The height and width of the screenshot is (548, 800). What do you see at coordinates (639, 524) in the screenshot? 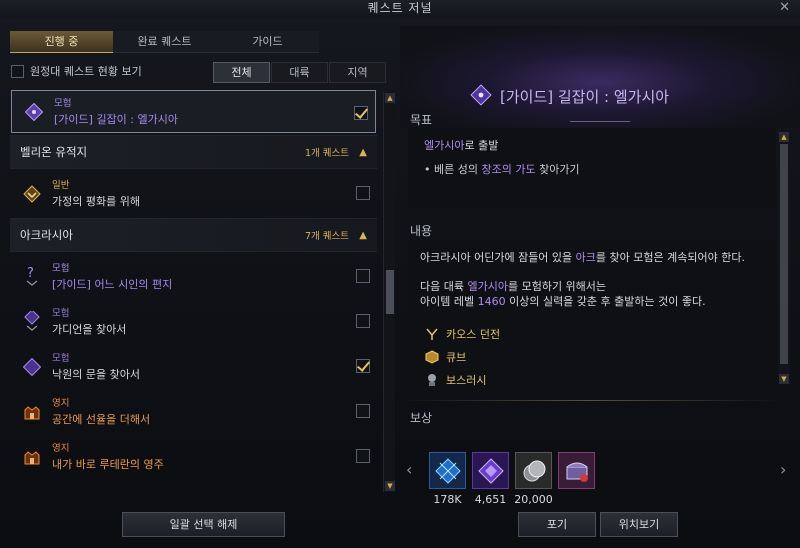
I see `locate-button: 위치보기` at bounding box center [639, 524].